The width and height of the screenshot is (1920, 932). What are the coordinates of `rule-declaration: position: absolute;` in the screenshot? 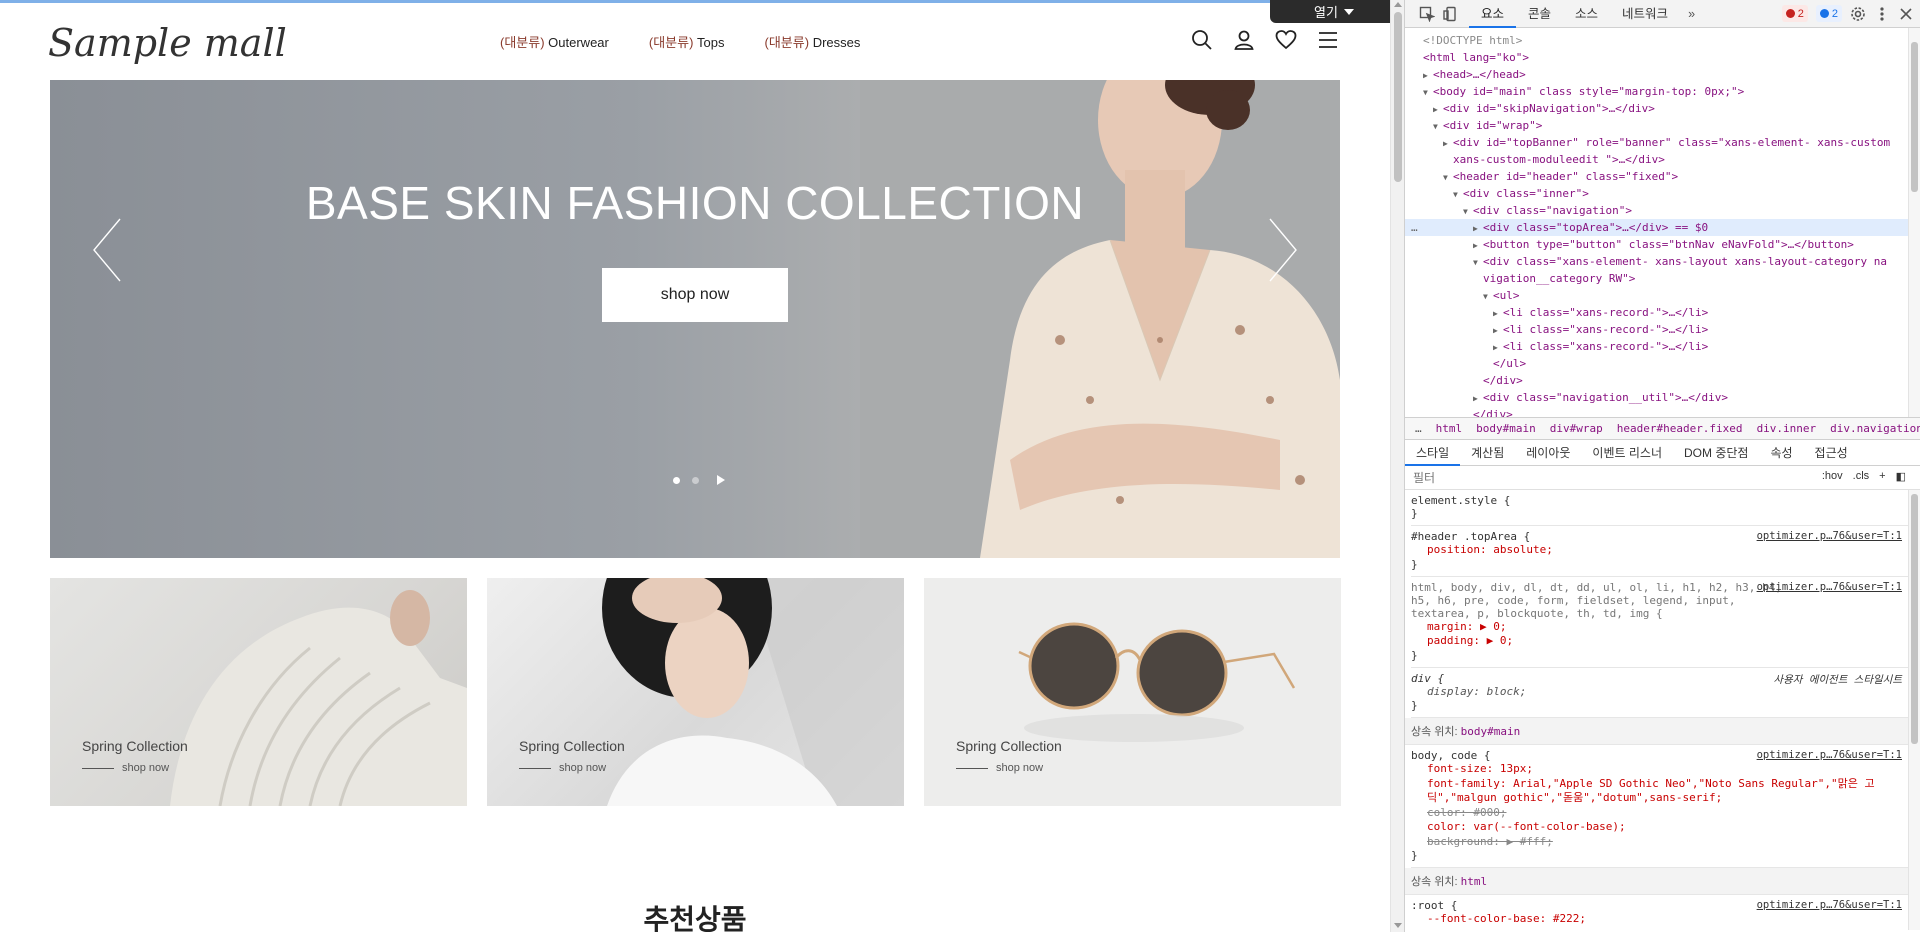 It's located at (1665, 550).